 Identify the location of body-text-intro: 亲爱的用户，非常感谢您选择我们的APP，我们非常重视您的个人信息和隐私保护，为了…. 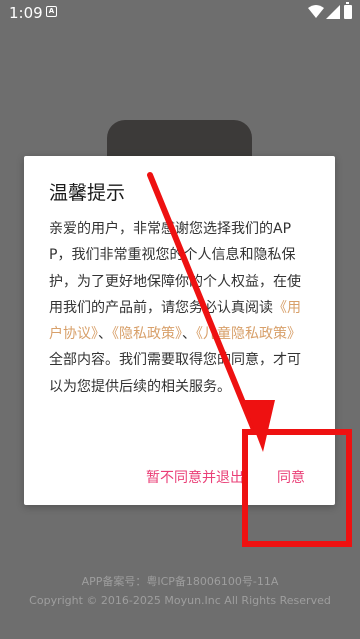
(175, 268).